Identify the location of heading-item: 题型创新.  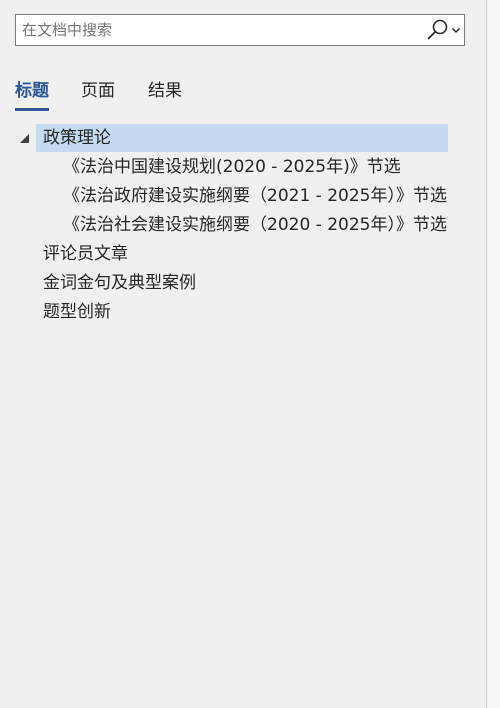
(243, 312).